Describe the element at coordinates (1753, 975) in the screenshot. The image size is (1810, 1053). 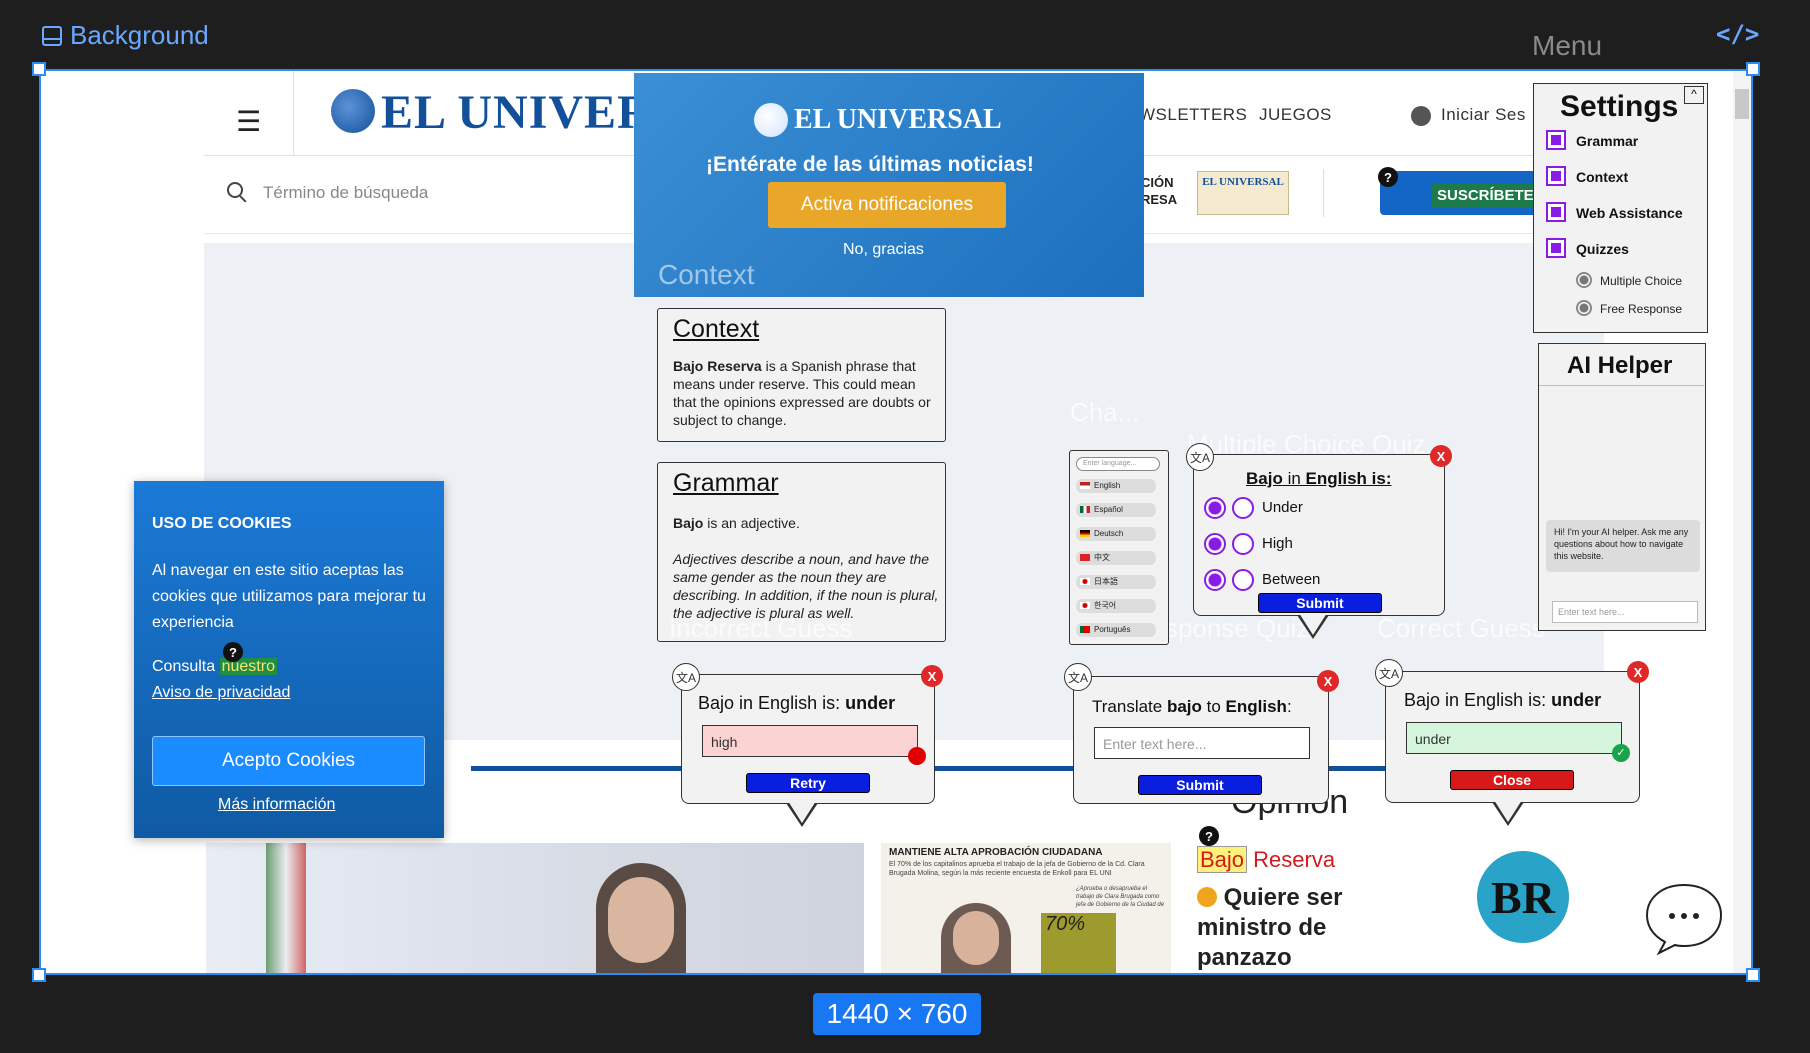
I see `resize-handle-bottom-right` at that location.